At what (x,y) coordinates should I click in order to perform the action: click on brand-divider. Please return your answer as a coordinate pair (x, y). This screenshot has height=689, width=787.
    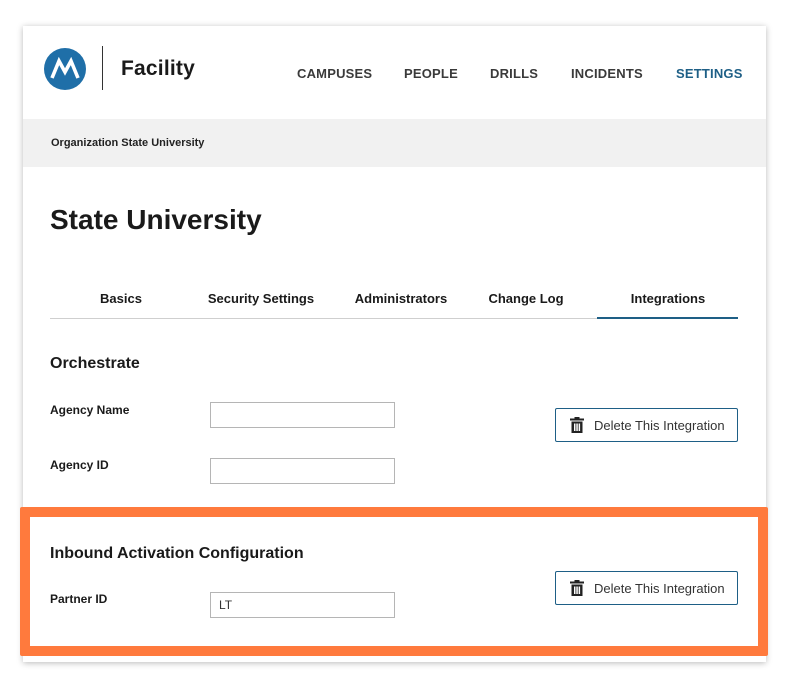
    Looking at the image, I should click on (102, 68).